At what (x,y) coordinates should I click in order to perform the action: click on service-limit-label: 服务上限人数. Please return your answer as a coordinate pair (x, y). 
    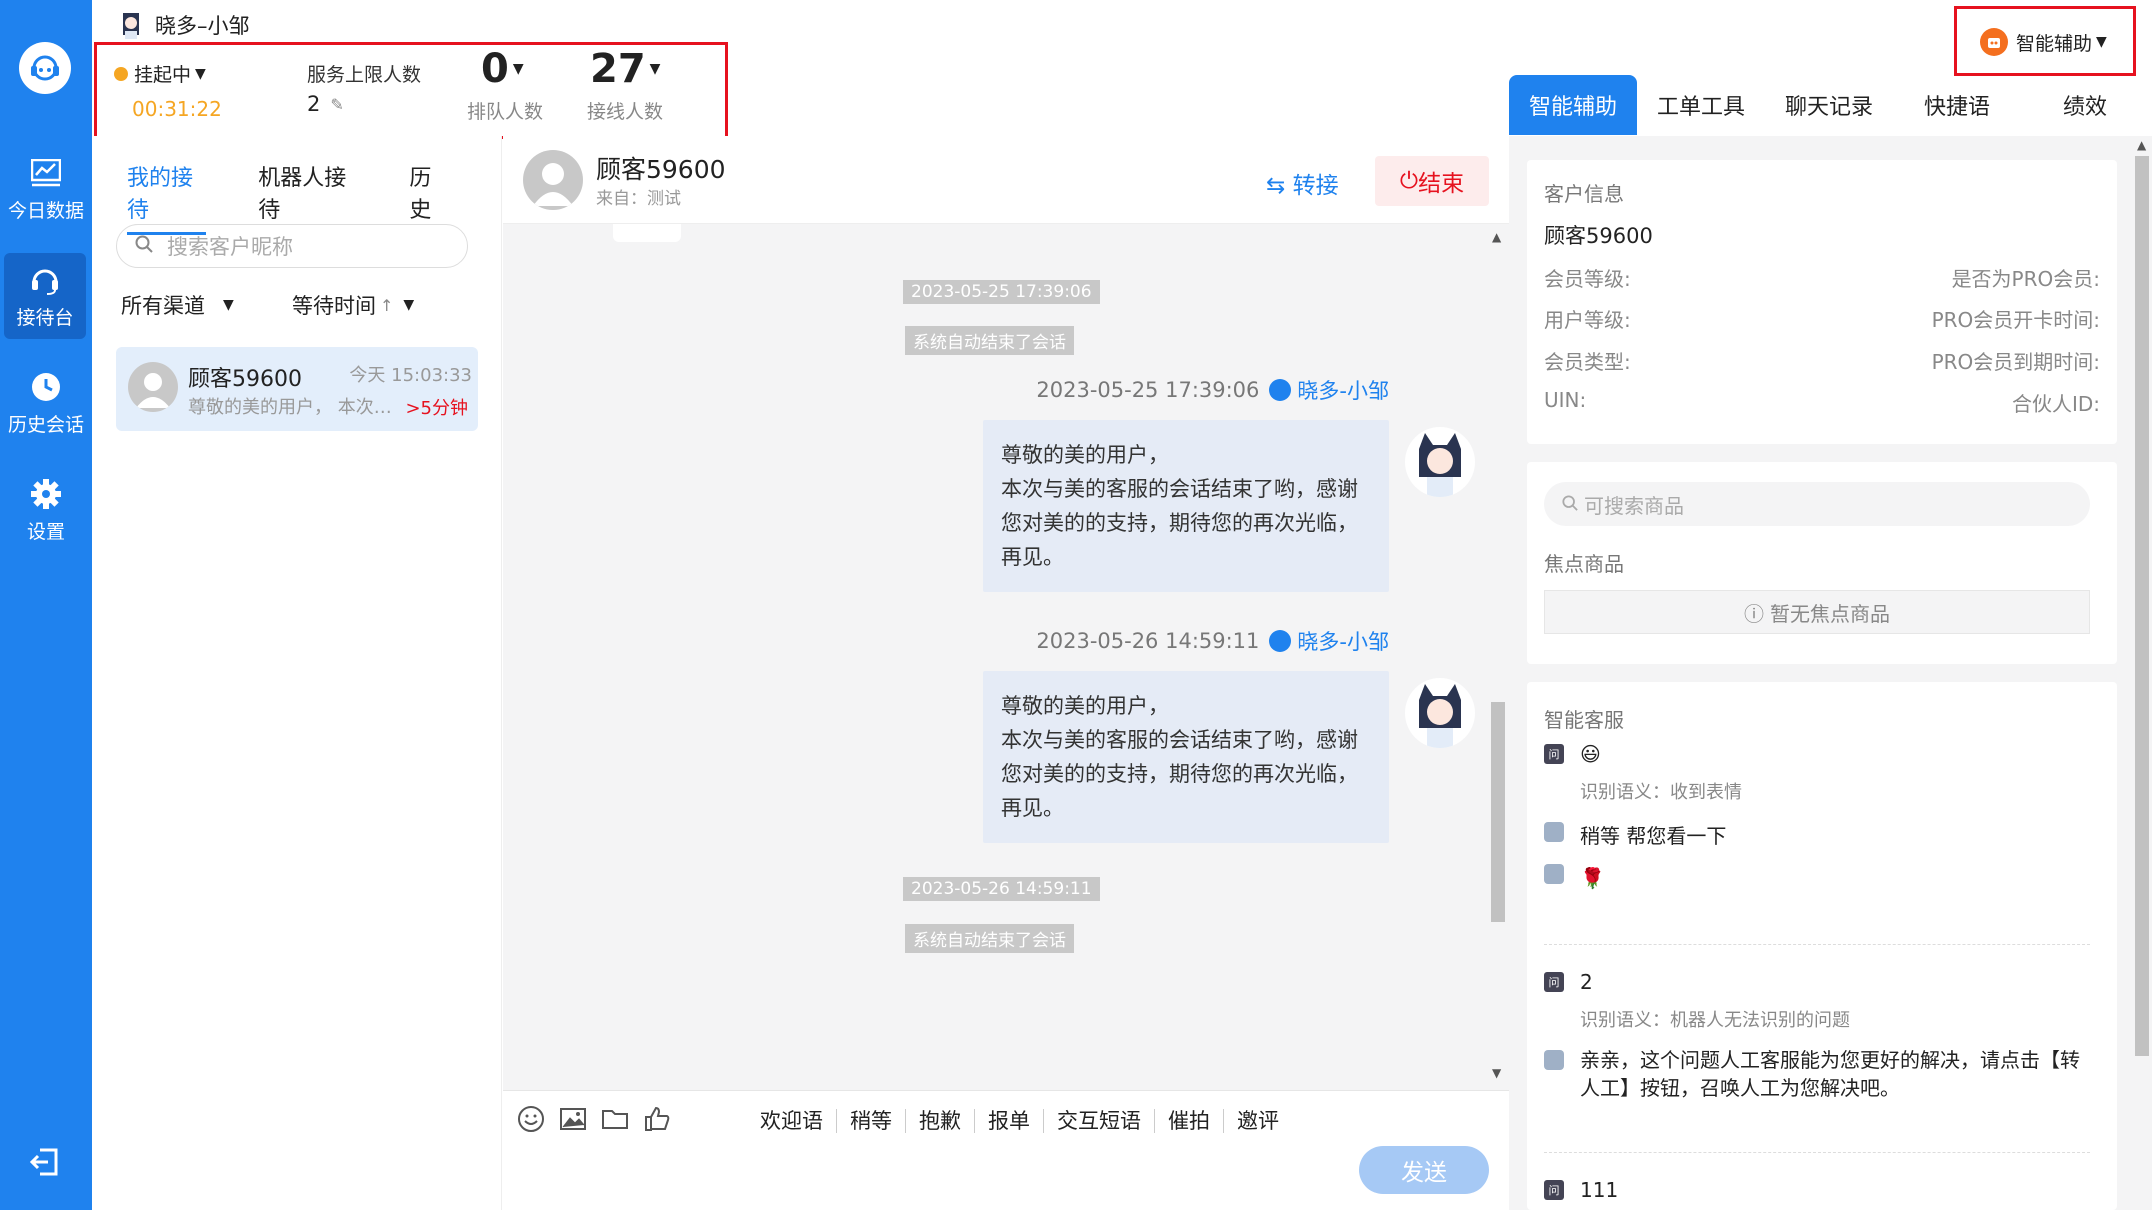
    Looking at the image, I should click on (364, 75).